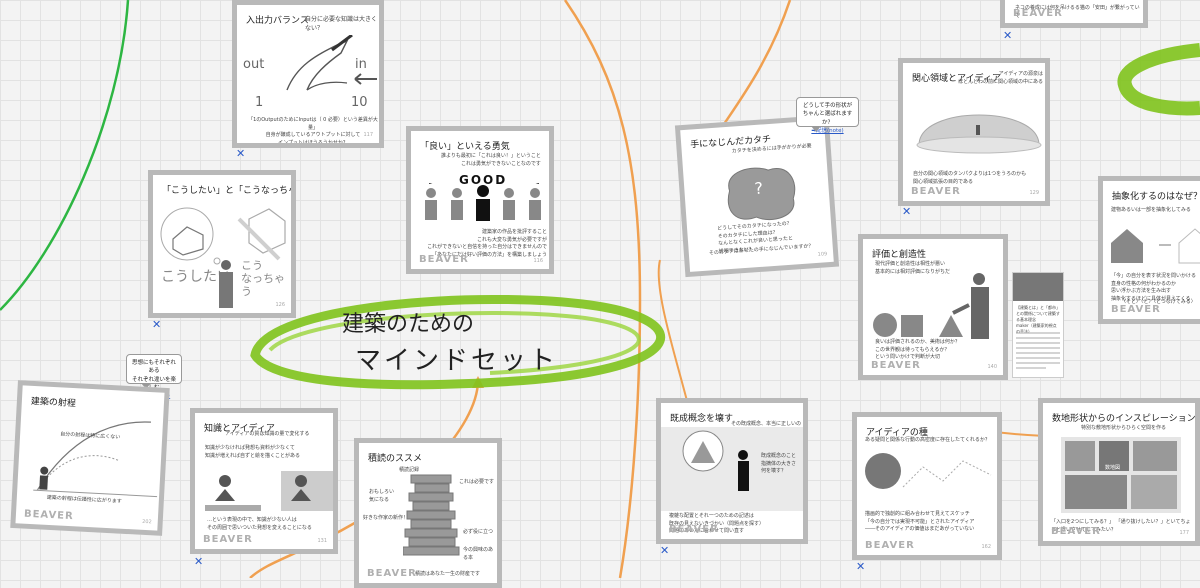  I want to click on page-number: 117, so click(368, 135).